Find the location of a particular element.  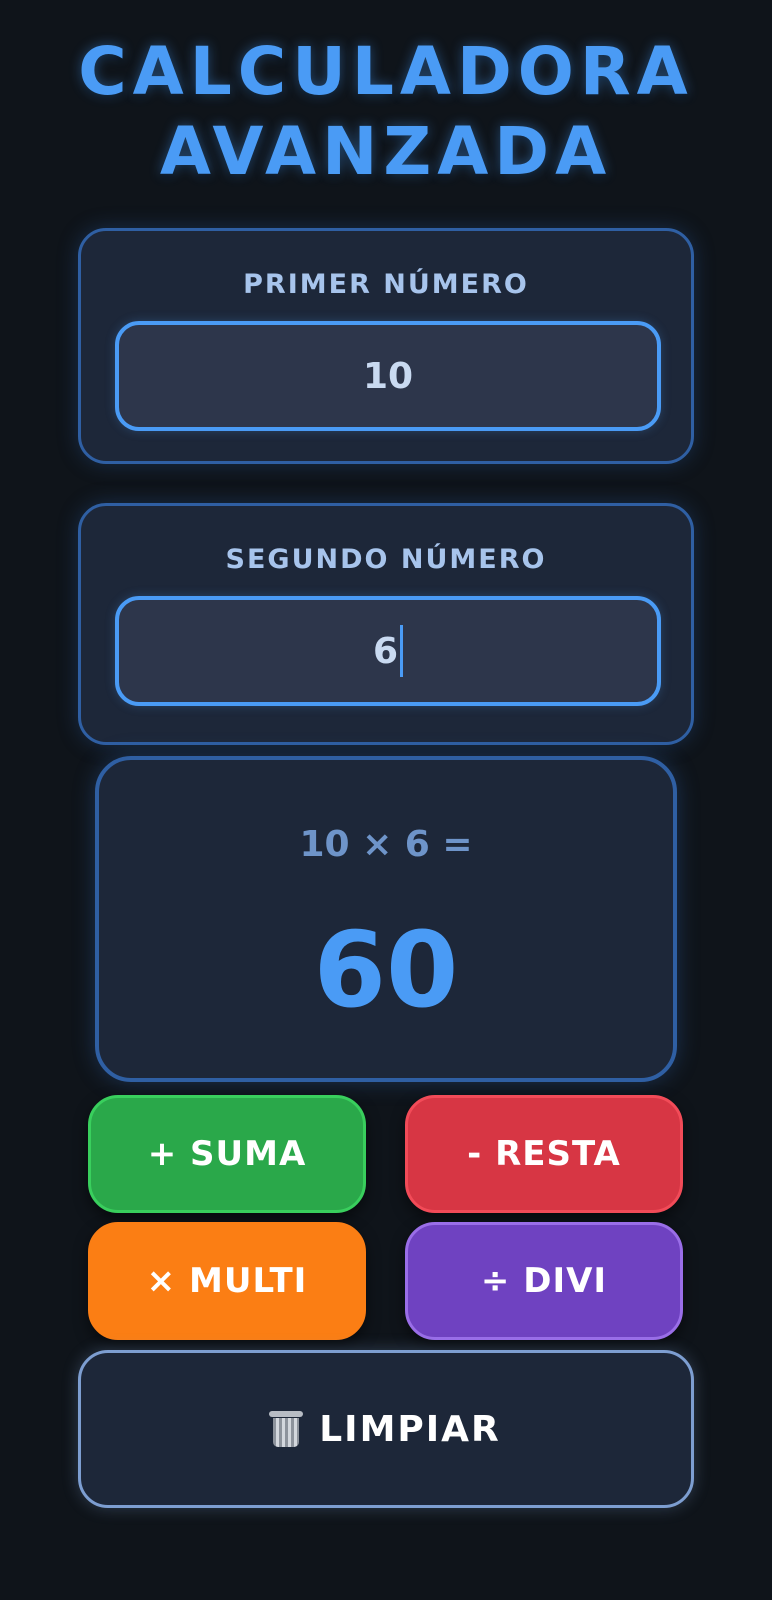

add-button: + SUMA is located at coordinates (227, 1154).